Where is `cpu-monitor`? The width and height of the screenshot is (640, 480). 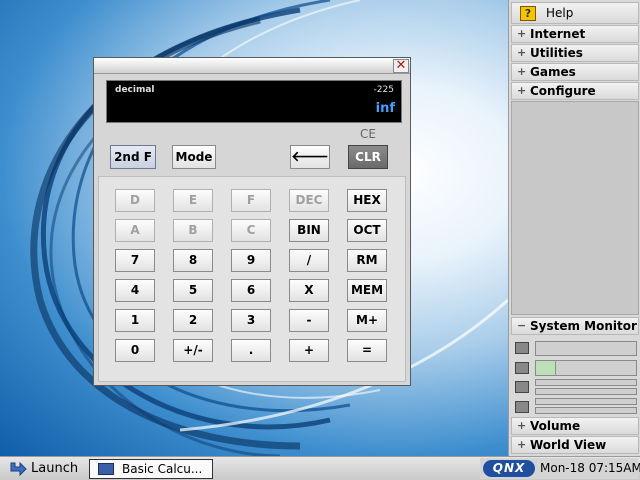 cpu-monitor is located at coordinates (575, 348).